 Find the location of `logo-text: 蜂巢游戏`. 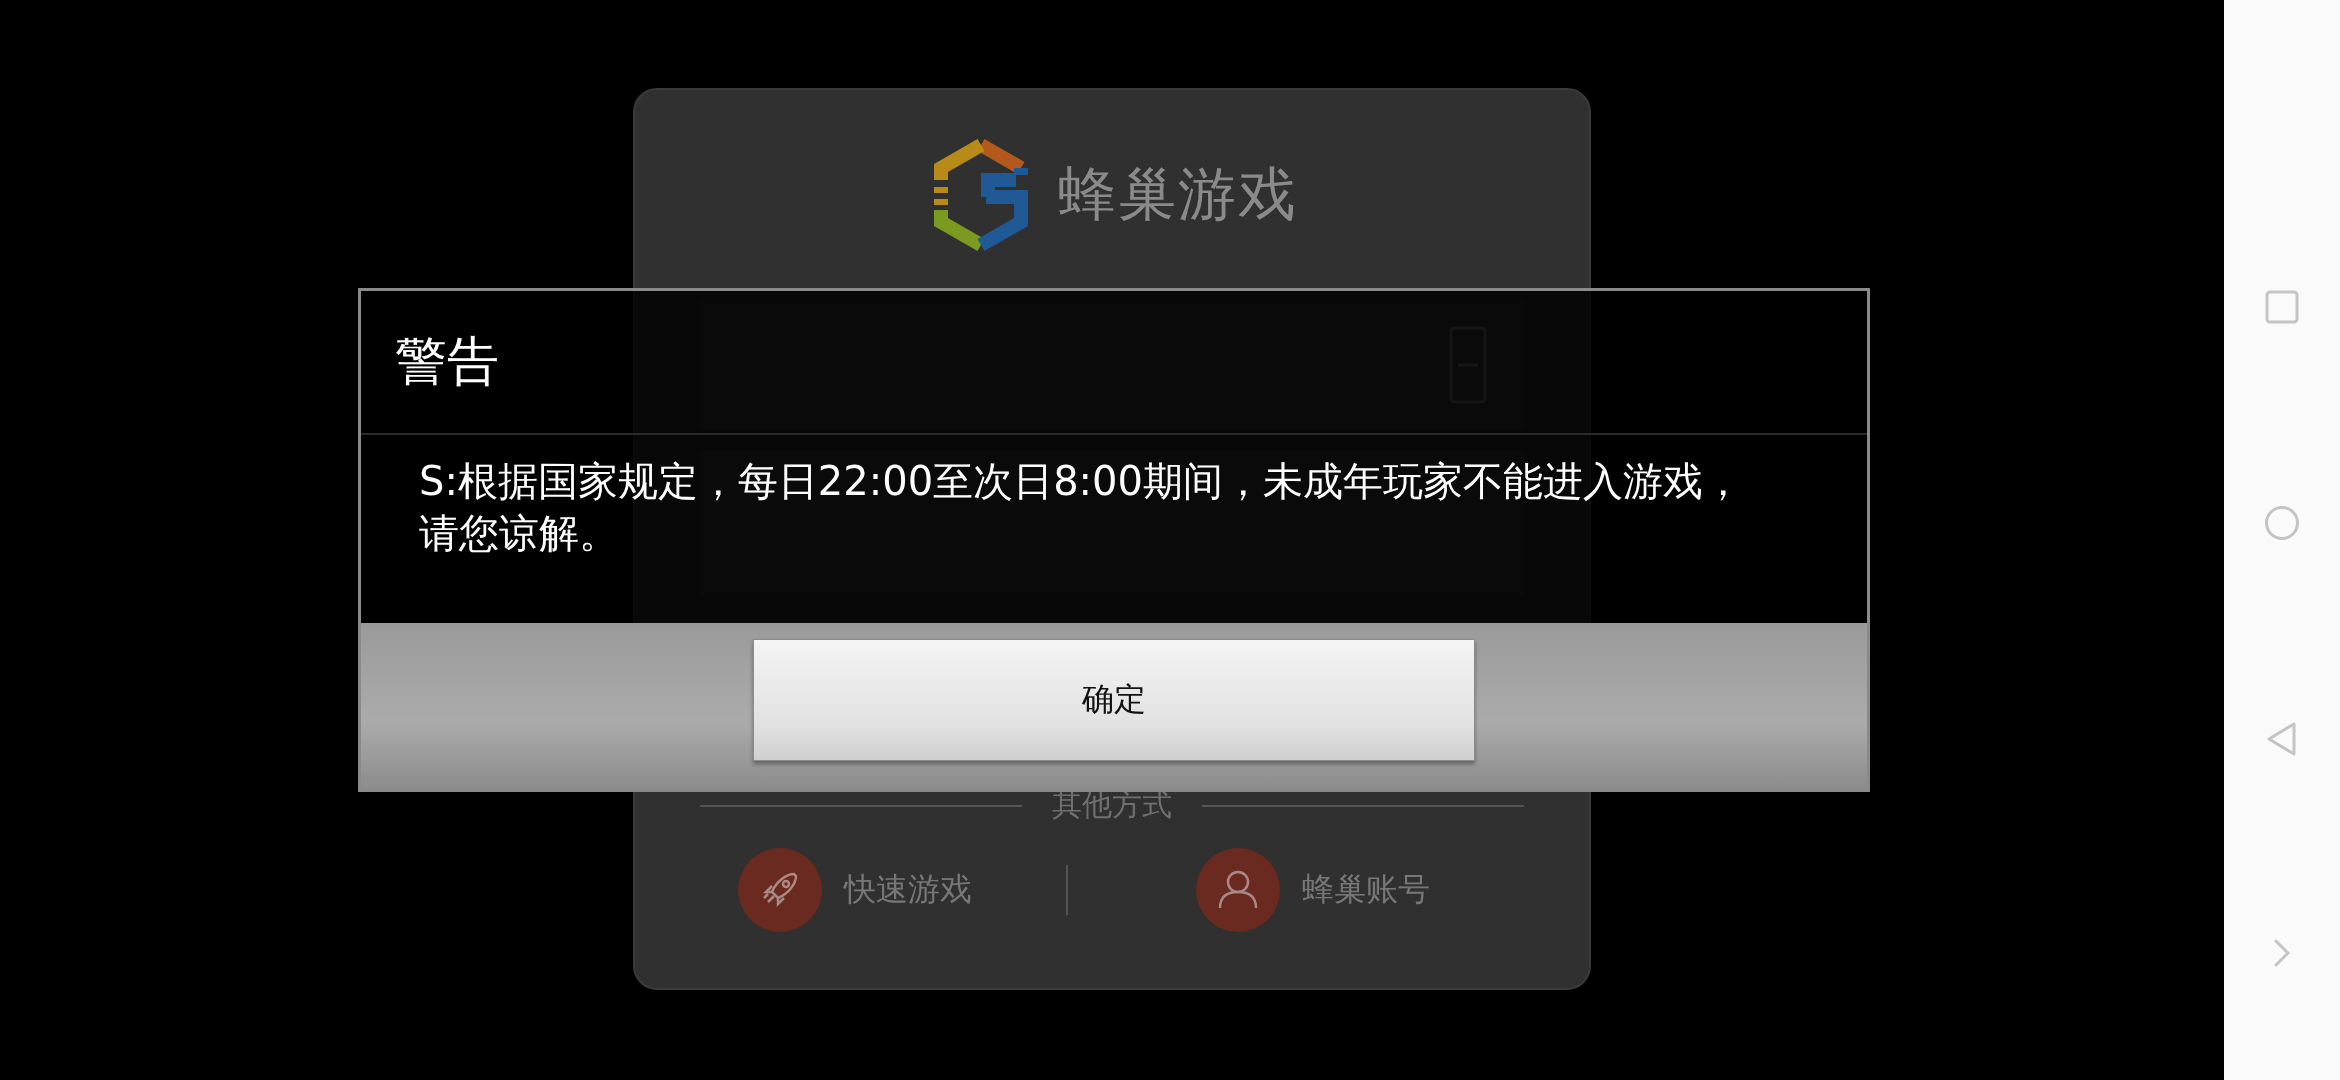

logo-text: 蜂巢游戏 is located at coordinates (1178, 194).